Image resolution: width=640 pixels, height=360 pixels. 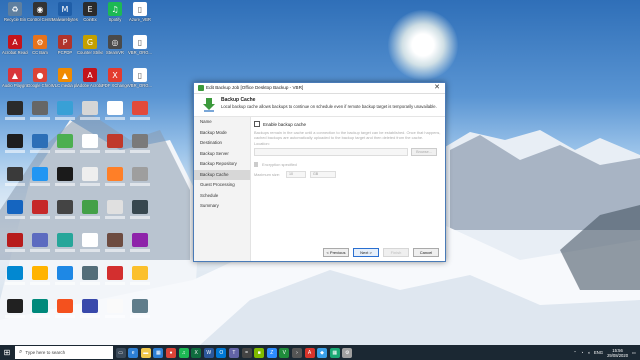 What do you see at coordinates (115, 52) in the screenshot?
I see `desktop-icon: ◎ SteamVR` at bounding box center [115, 52].